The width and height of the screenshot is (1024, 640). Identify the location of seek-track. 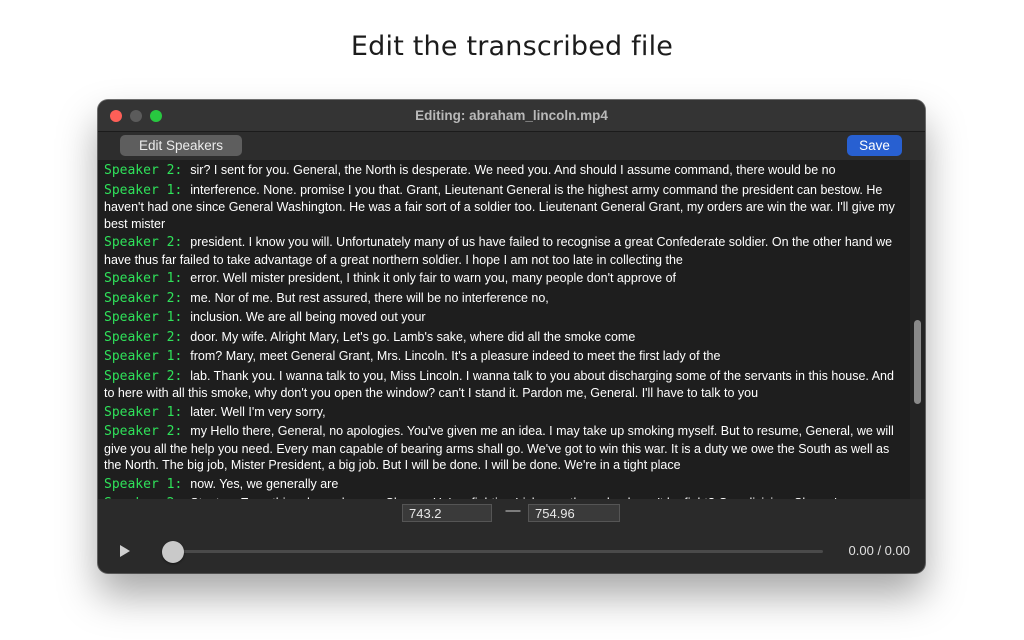
(498, 551).